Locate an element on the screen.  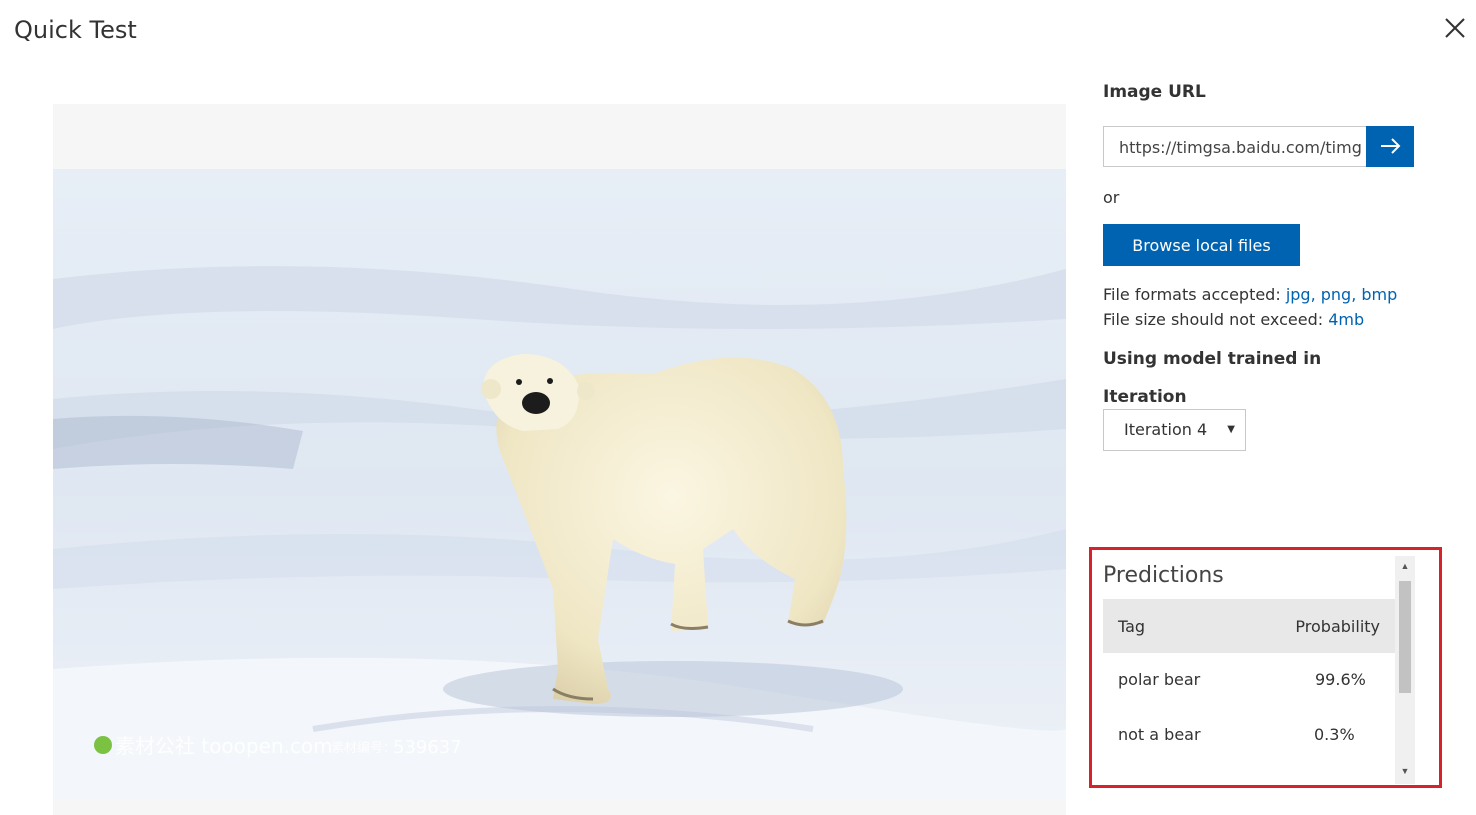
iteration-value: Iteration 4 is located at coordinates (1166, 429).